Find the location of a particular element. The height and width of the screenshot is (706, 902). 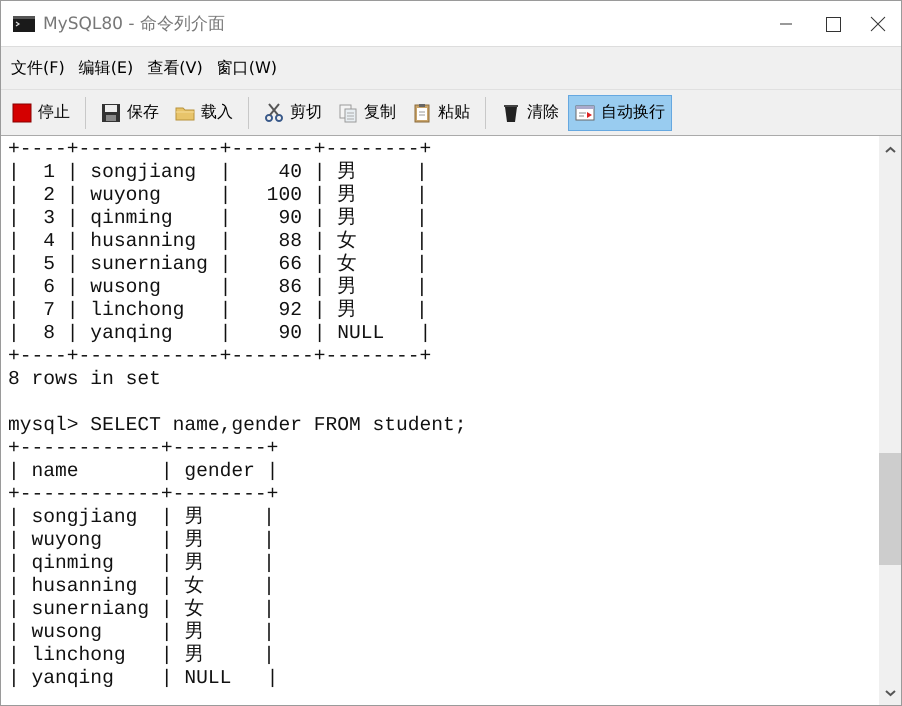

scrollbar-thumb is located at coordinates (890, 509).